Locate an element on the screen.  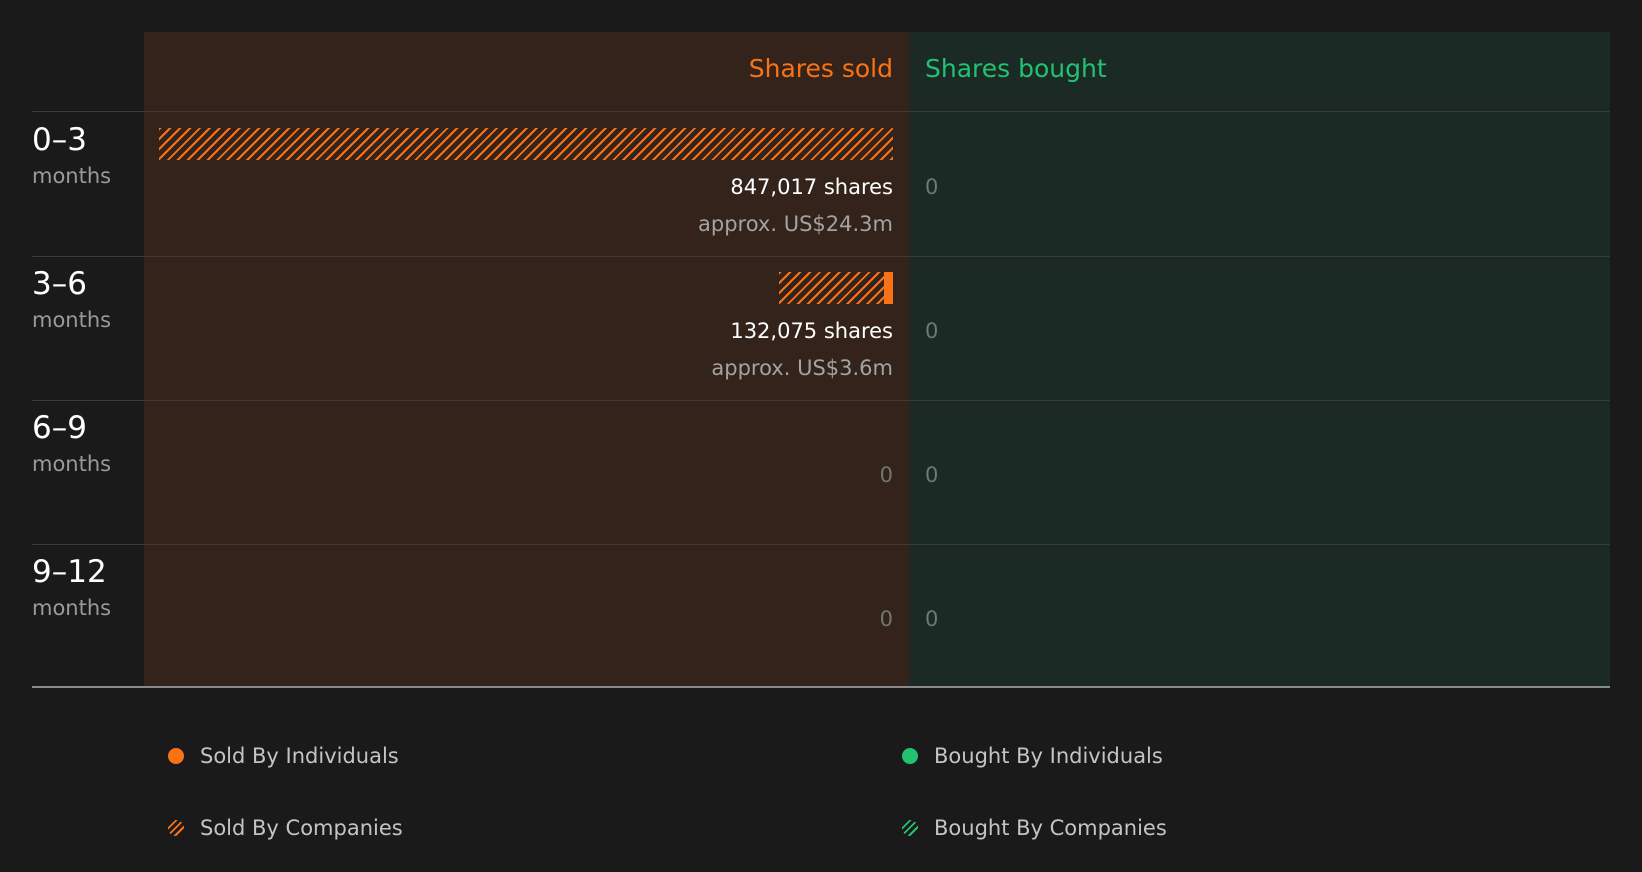
bought-zero-label-9-12: 0 is located at coordinates (932, 619).